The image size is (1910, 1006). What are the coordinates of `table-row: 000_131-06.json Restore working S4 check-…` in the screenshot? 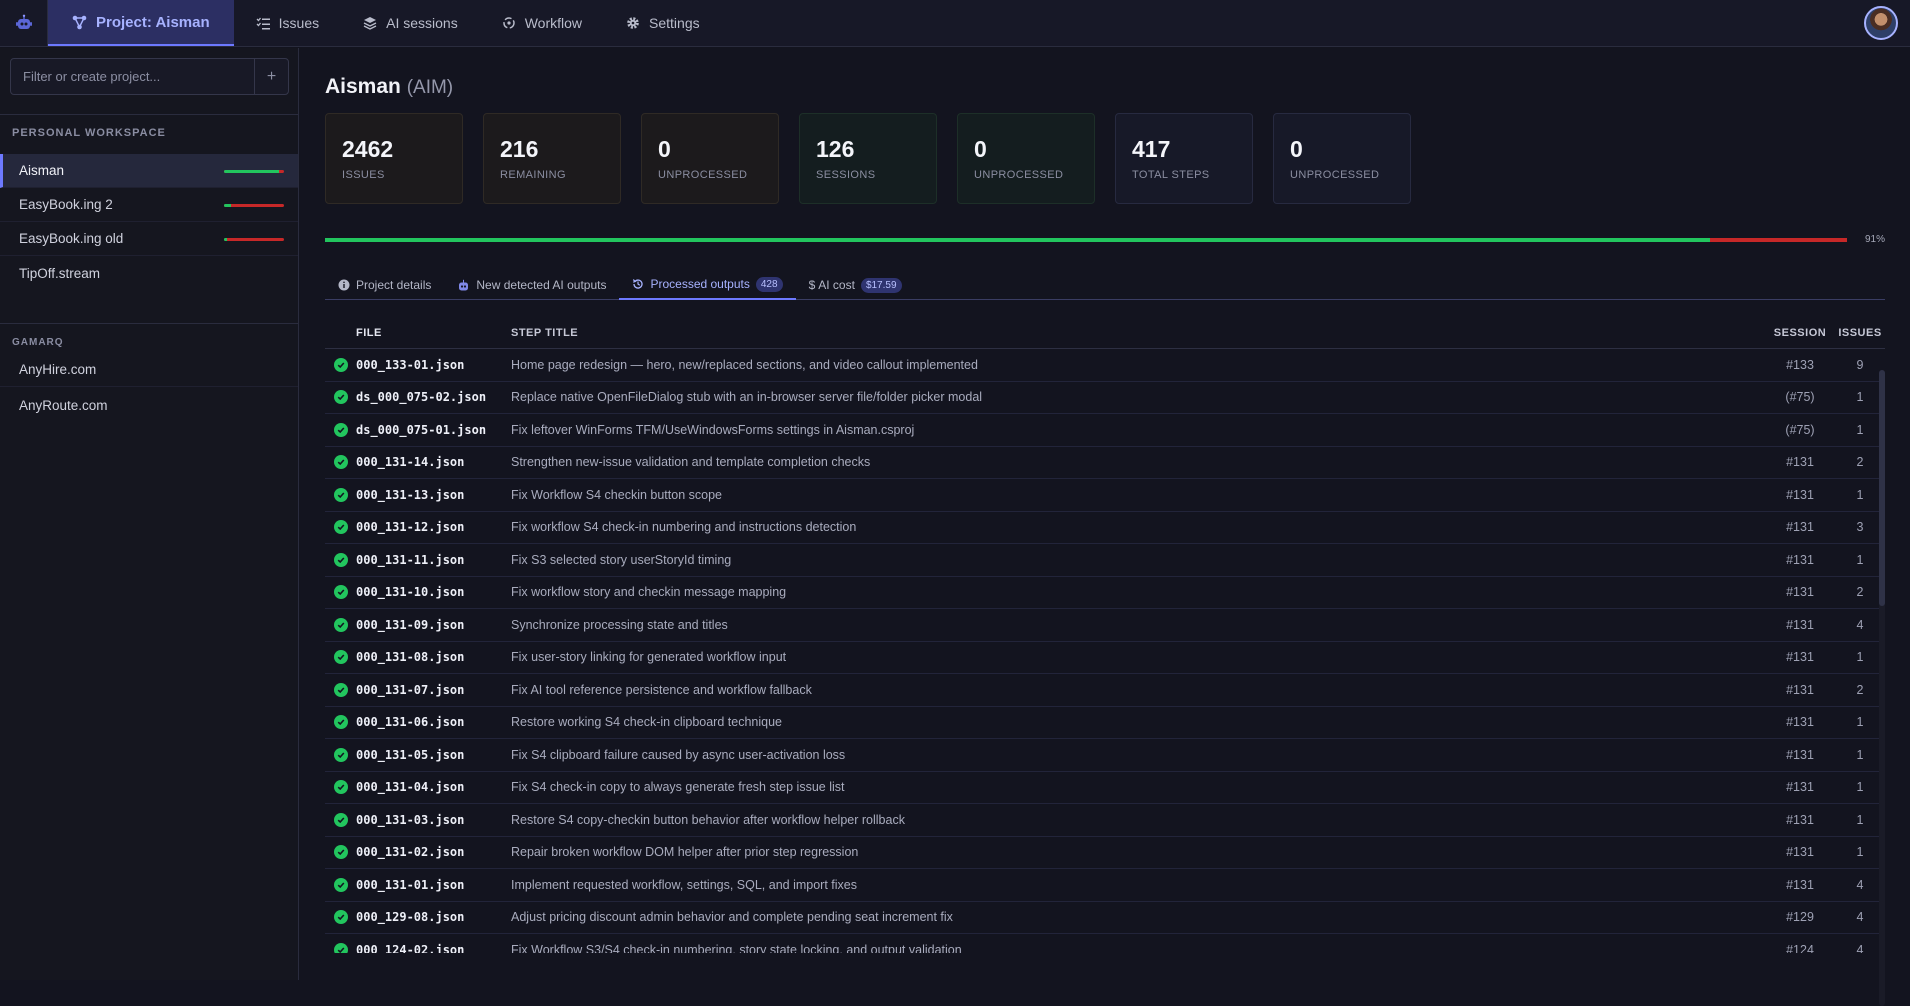 It's located at (1105, 723).